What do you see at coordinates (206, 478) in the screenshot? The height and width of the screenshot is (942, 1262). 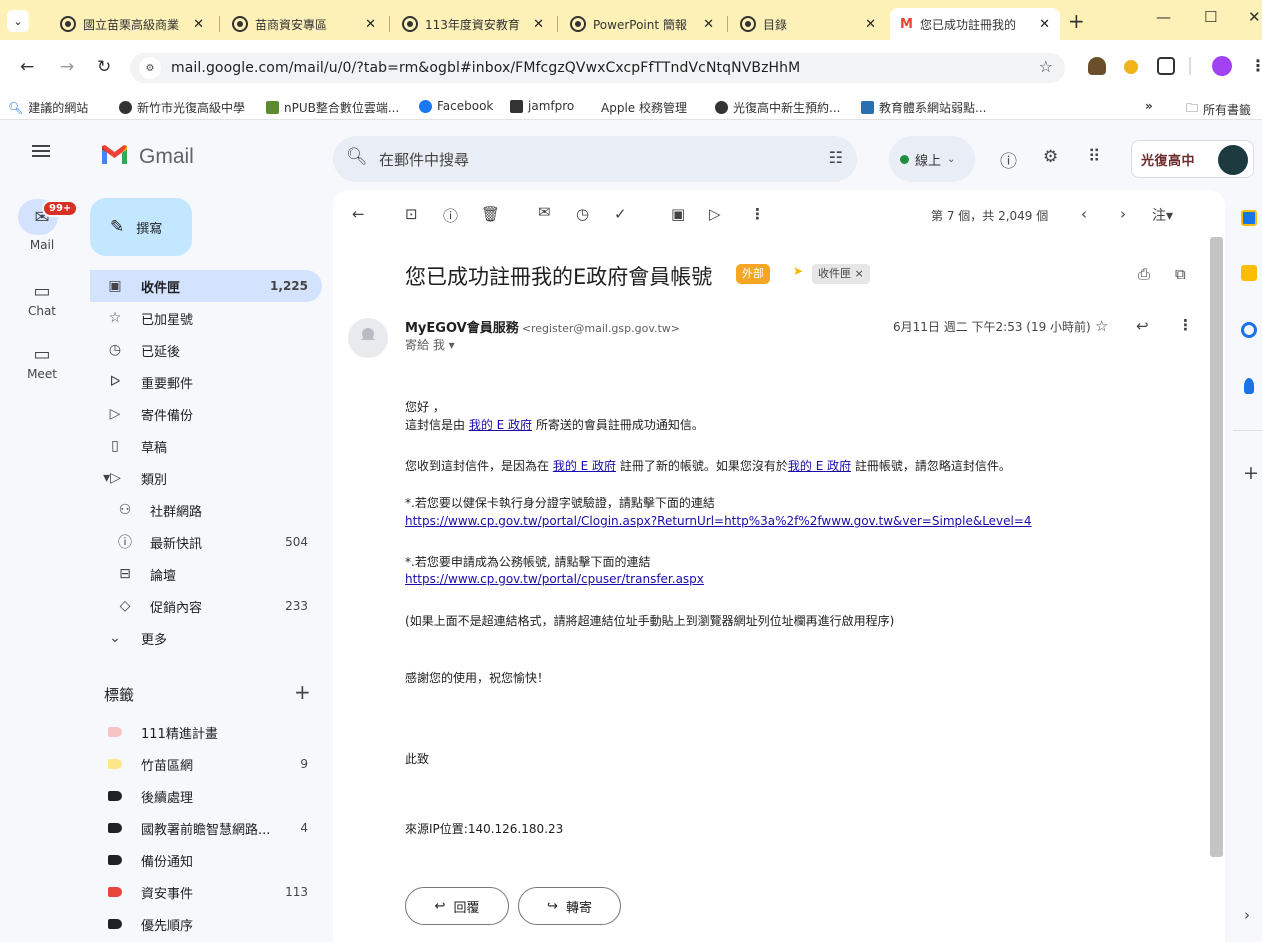 I see `nav-categories: ▾▷ 類別` at bounding box center [206, 478].